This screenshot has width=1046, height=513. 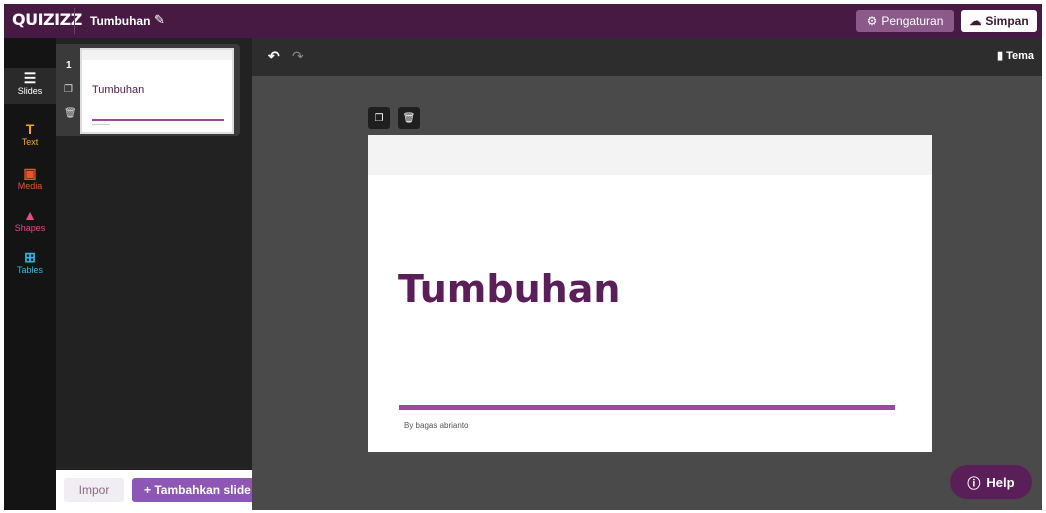 I want to click on theme-button: ▮ Tema, so click(x=1015, y=55).